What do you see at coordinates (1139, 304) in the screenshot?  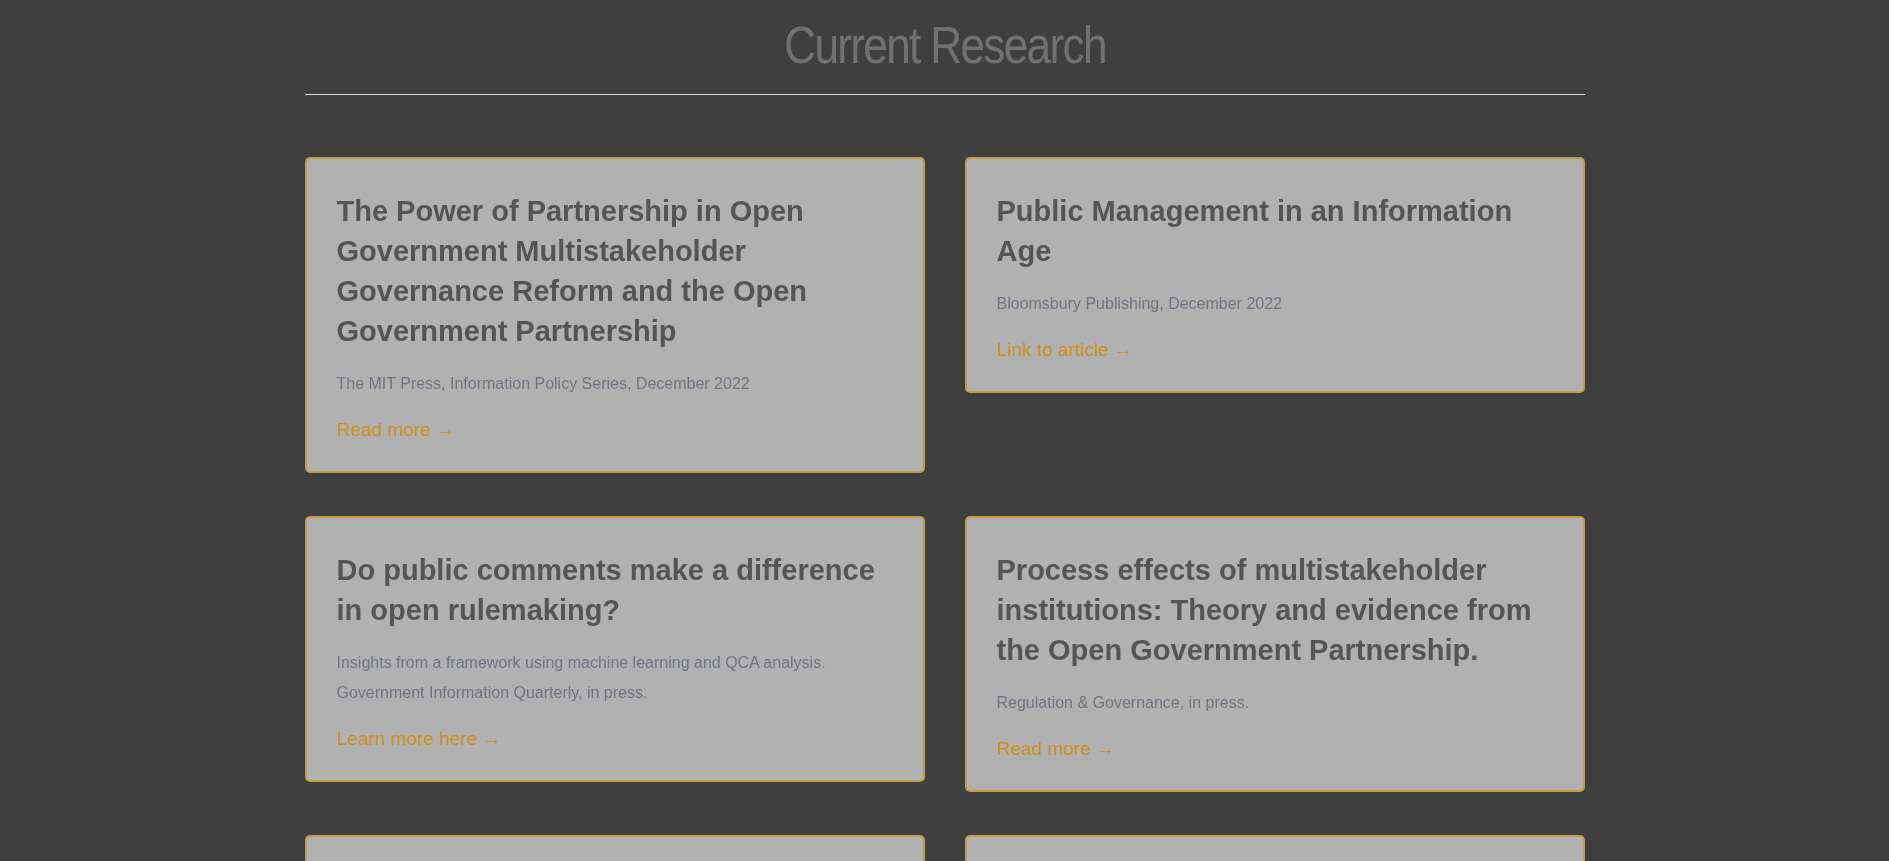 I see `publication-info: Bloomsbury Publishing, December 2022` at bounding box center [1139, 304].